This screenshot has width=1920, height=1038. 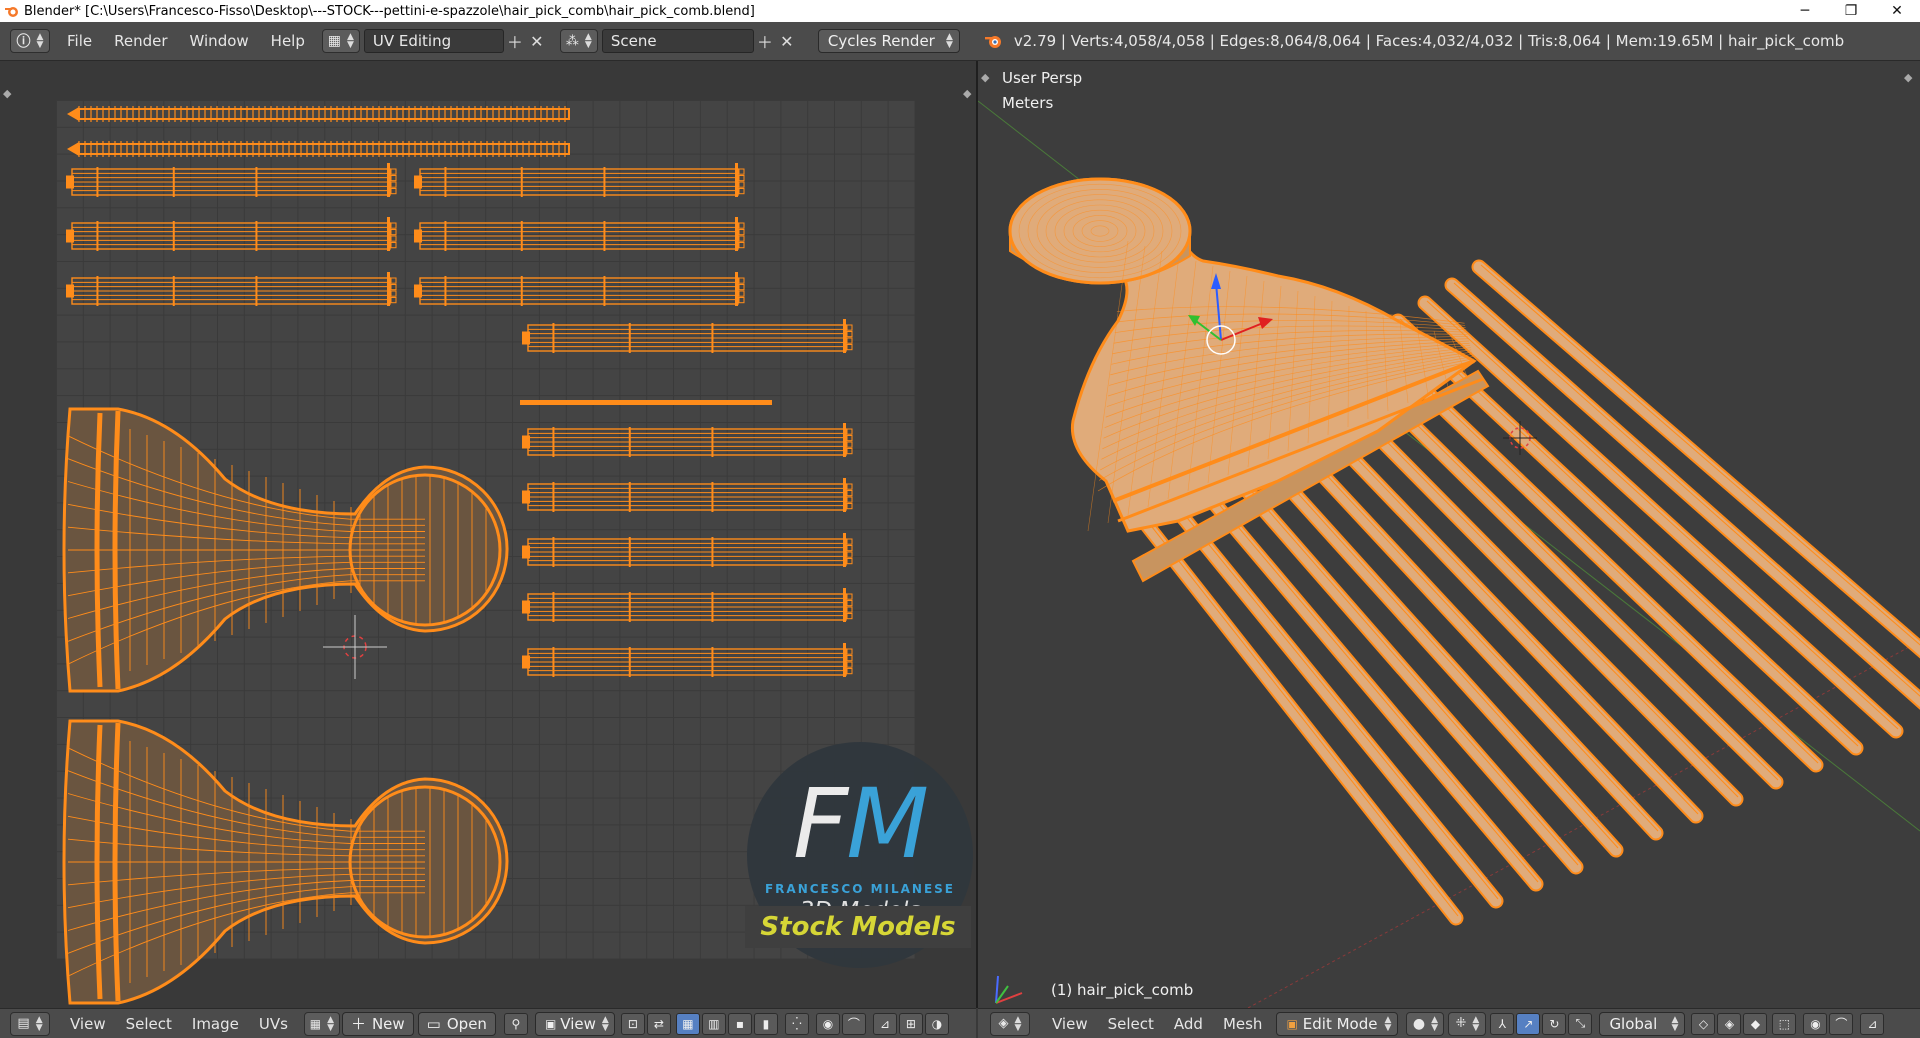 What do you see at coordinates (1243, 1024) in the screenshot?
I see `vp-menu-mesh: Mesh` at bounding box center [1243, 1024].